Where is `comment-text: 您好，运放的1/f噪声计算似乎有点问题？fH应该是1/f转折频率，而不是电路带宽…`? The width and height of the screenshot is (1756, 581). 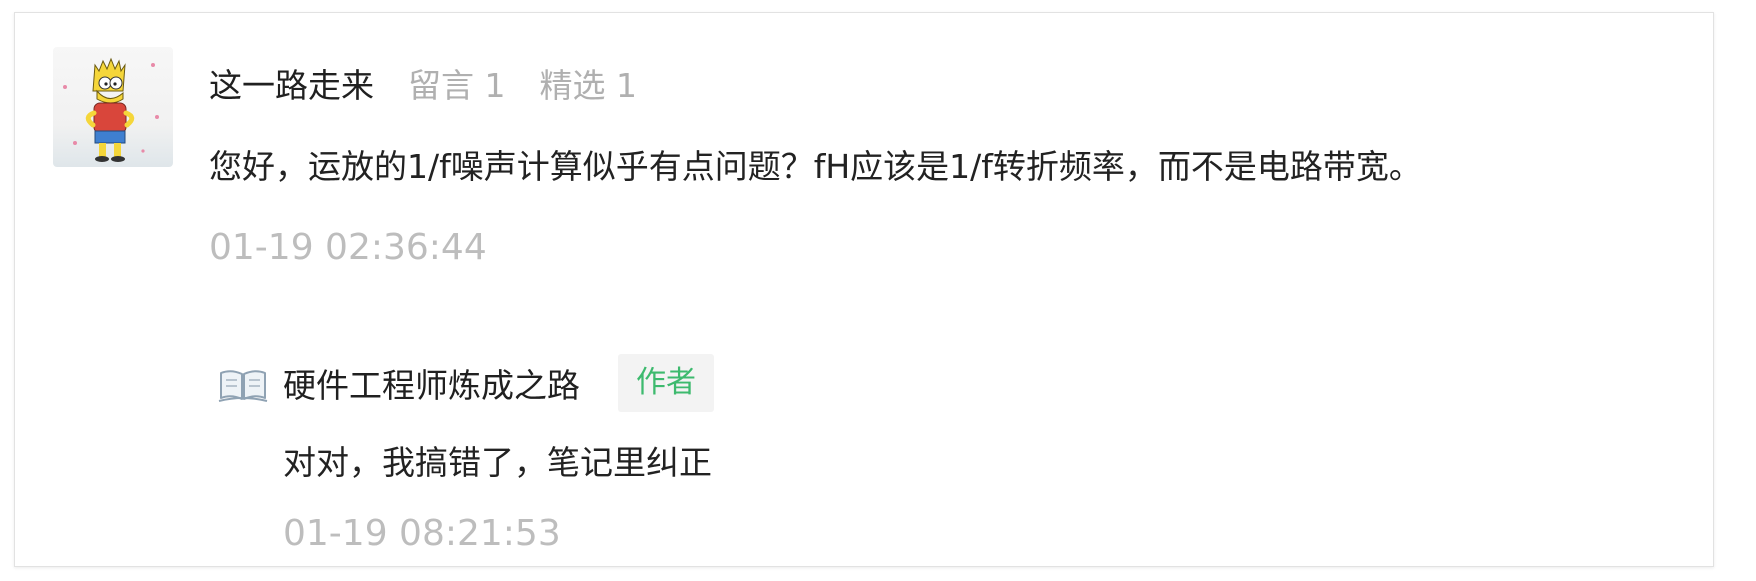 comment-text: 您好，运放的1/f噪声计算似乎有点问题？fH应该是1/f转折频率，而不是电路带宽… is located at coordinates (815, 166).